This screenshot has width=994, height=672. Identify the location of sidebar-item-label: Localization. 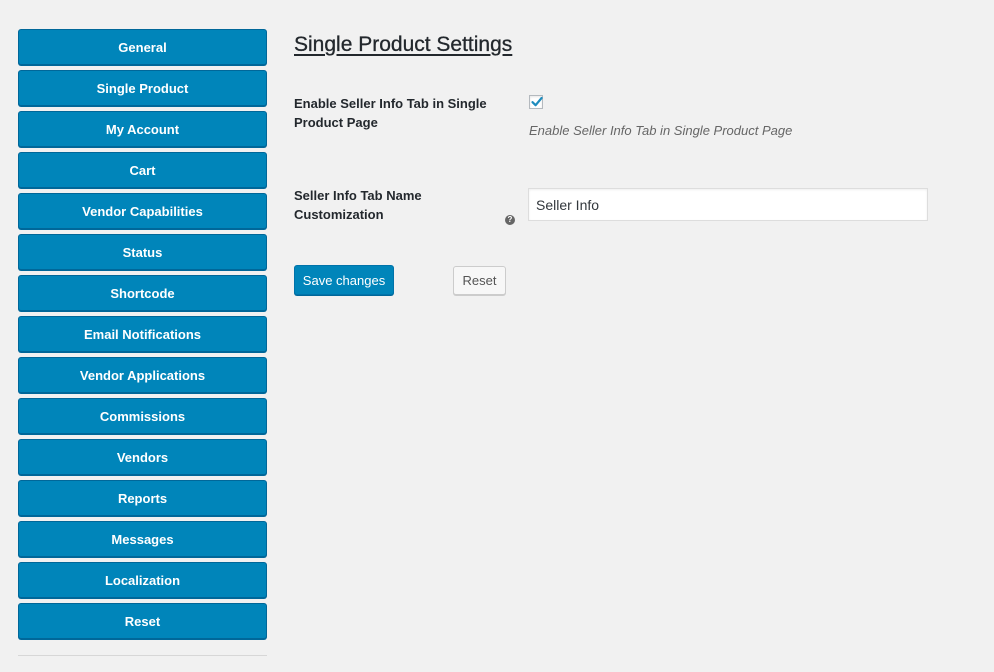
(142, 580).